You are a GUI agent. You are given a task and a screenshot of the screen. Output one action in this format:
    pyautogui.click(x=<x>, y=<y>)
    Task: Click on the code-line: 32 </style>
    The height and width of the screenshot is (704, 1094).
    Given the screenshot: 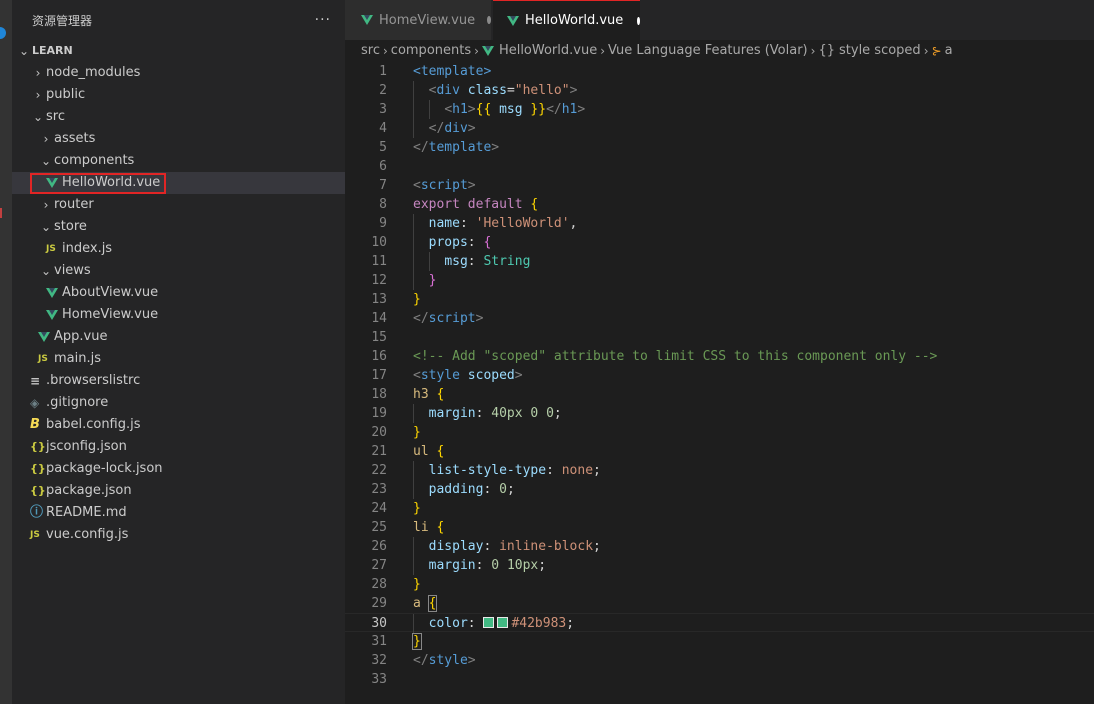 What is the action you would take?
    pyautogui.click(x=719, y=660)
    